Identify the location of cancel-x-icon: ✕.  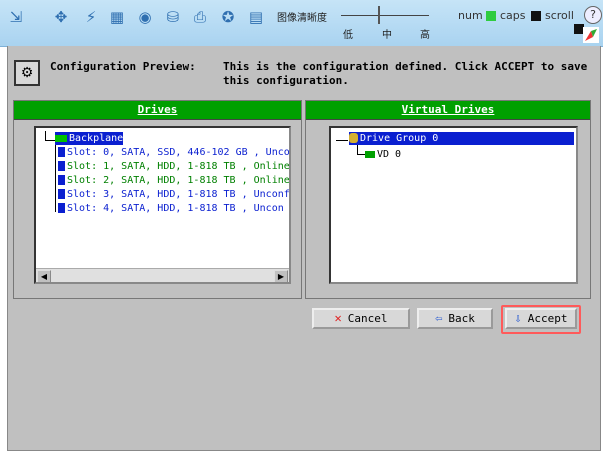
(338, 318).